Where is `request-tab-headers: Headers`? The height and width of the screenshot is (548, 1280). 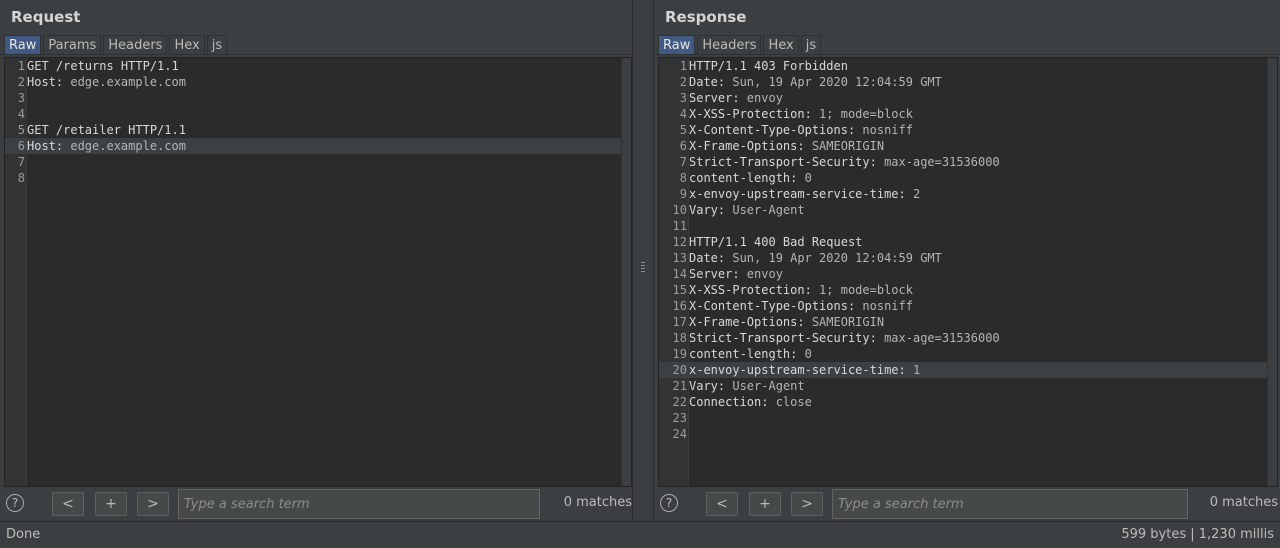 request-tab-headers: Headers is located at coordinates (135, 45).